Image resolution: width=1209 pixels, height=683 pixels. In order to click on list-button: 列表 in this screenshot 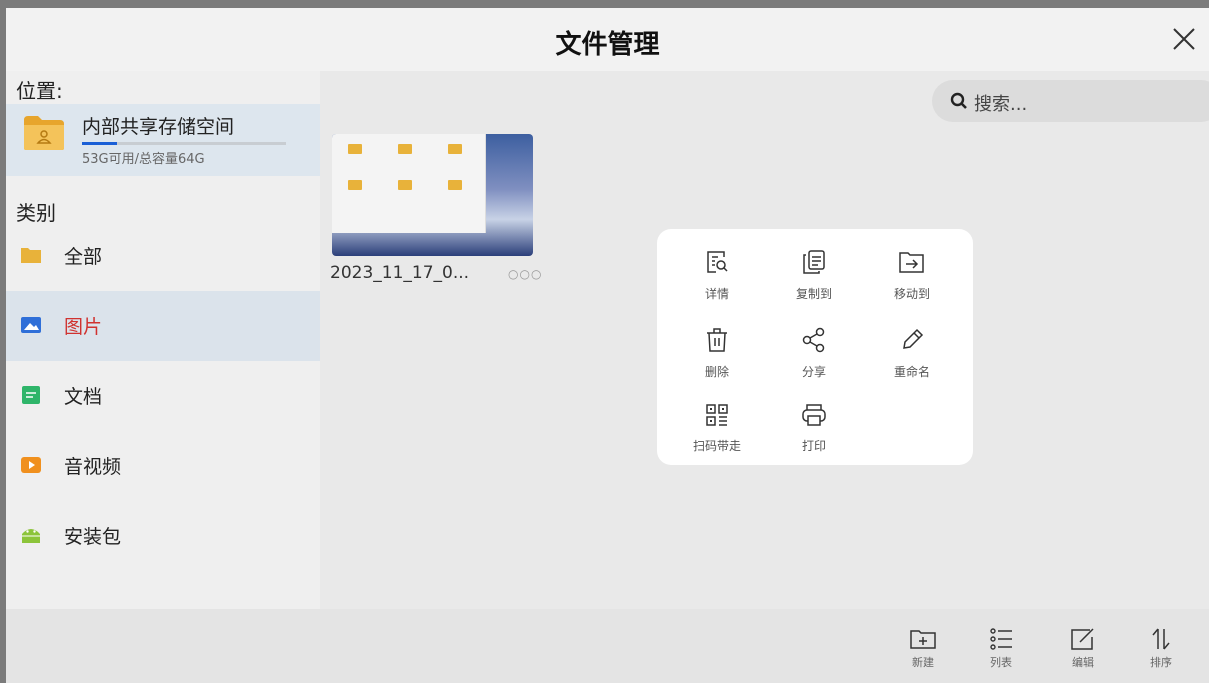, I will do `click(1001, 652)`.